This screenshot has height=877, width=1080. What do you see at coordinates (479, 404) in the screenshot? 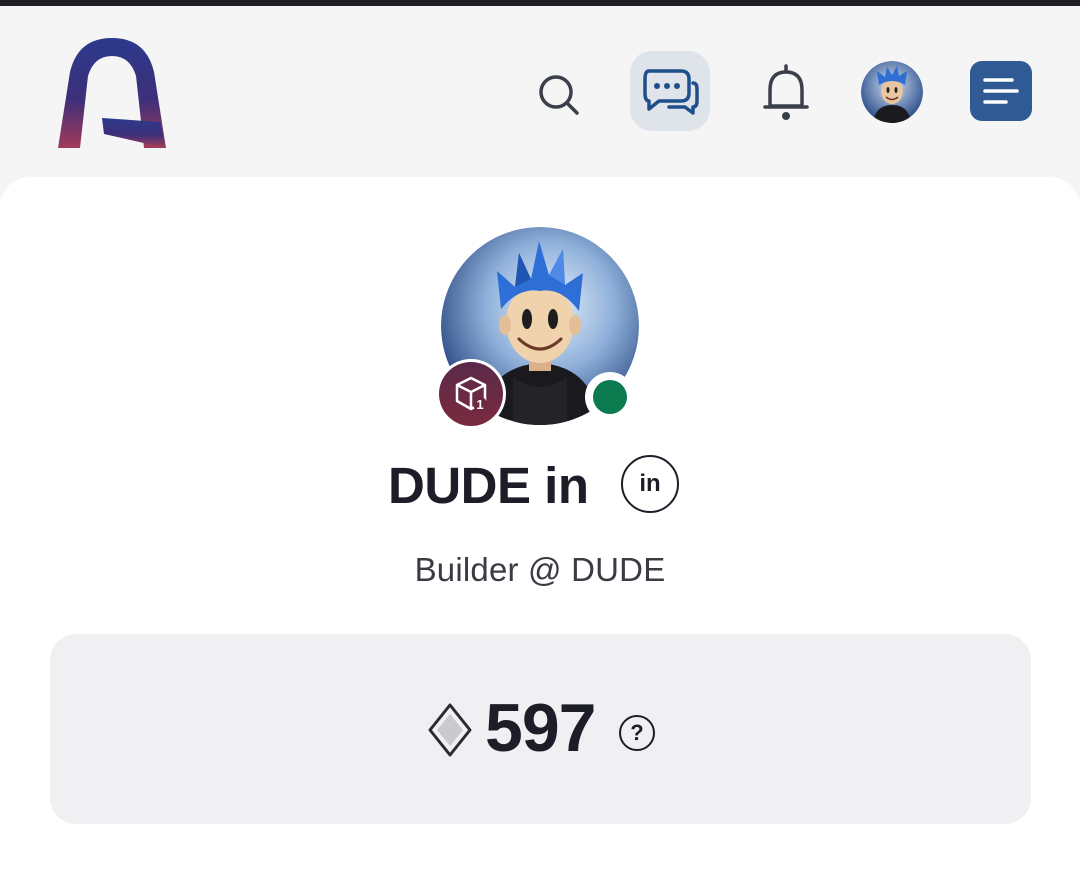
I see `level-number: 1` at bounding box center [479, 404].